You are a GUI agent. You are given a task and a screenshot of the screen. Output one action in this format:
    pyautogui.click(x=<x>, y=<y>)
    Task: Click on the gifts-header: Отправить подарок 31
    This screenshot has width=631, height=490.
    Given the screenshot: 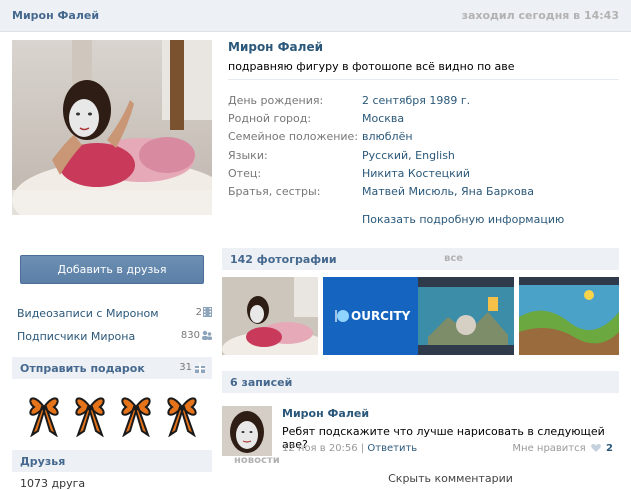 What is the action you would take?
    pyautogui.click(x=112, y=368)
    